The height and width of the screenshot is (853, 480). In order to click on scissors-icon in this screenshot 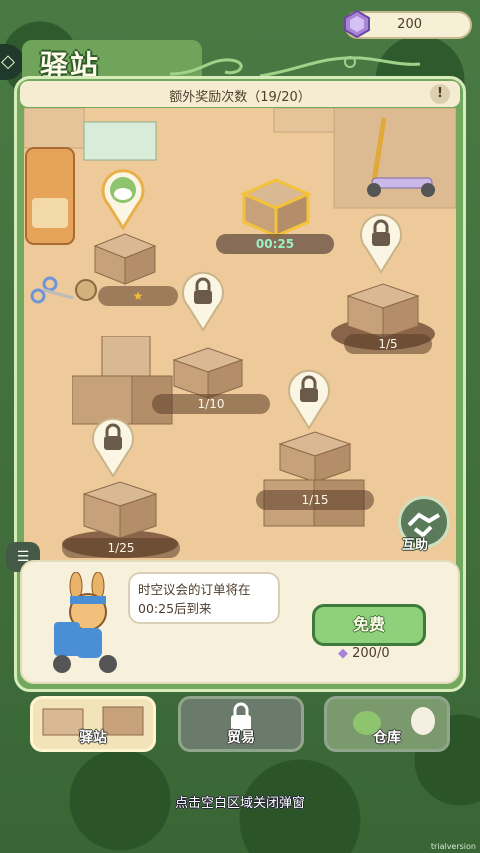, I will do `click(63, 290)`.